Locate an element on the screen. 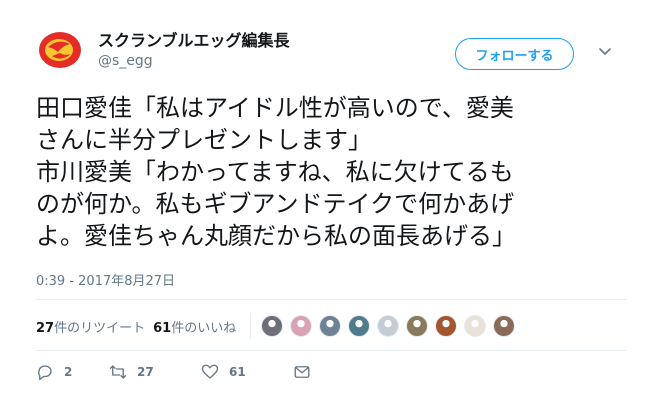 The height and width of the screenshot is (417, 650). retweet-stat: 27件のリツイート is located at coordinates (90, 326).